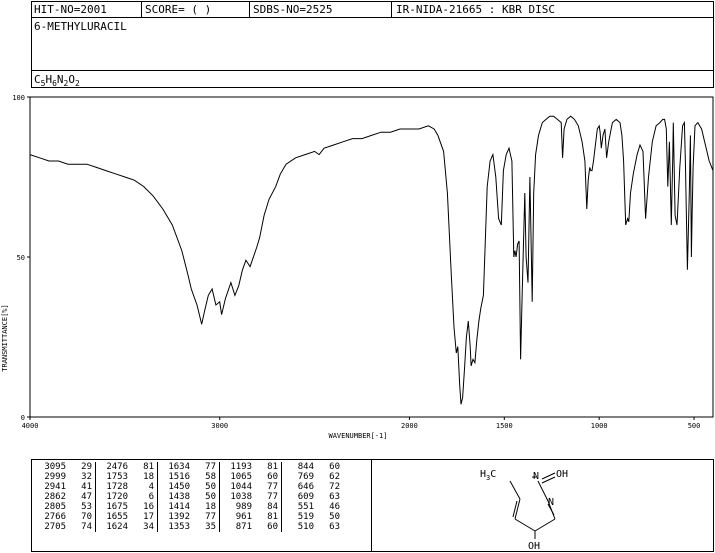 This screenshot has height=553, width=715. What do you see at coordinates (219, 426) in the screenshot?
I see `x-tick-label: 3000` at bounding box center [219, 426].